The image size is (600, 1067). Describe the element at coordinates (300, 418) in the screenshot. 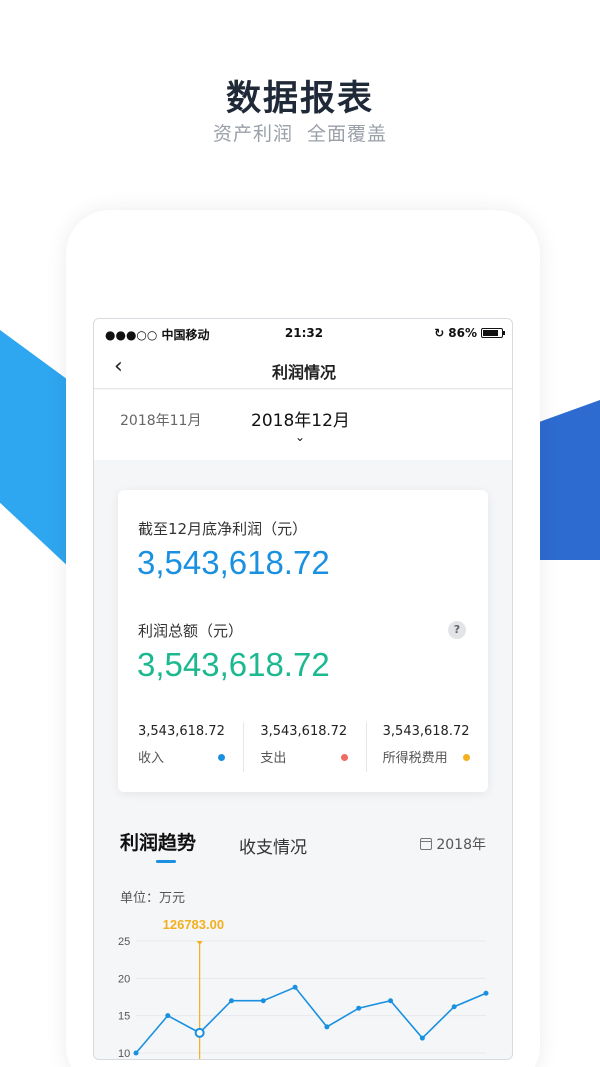

I see `month-current: 2018年12月` at that location.